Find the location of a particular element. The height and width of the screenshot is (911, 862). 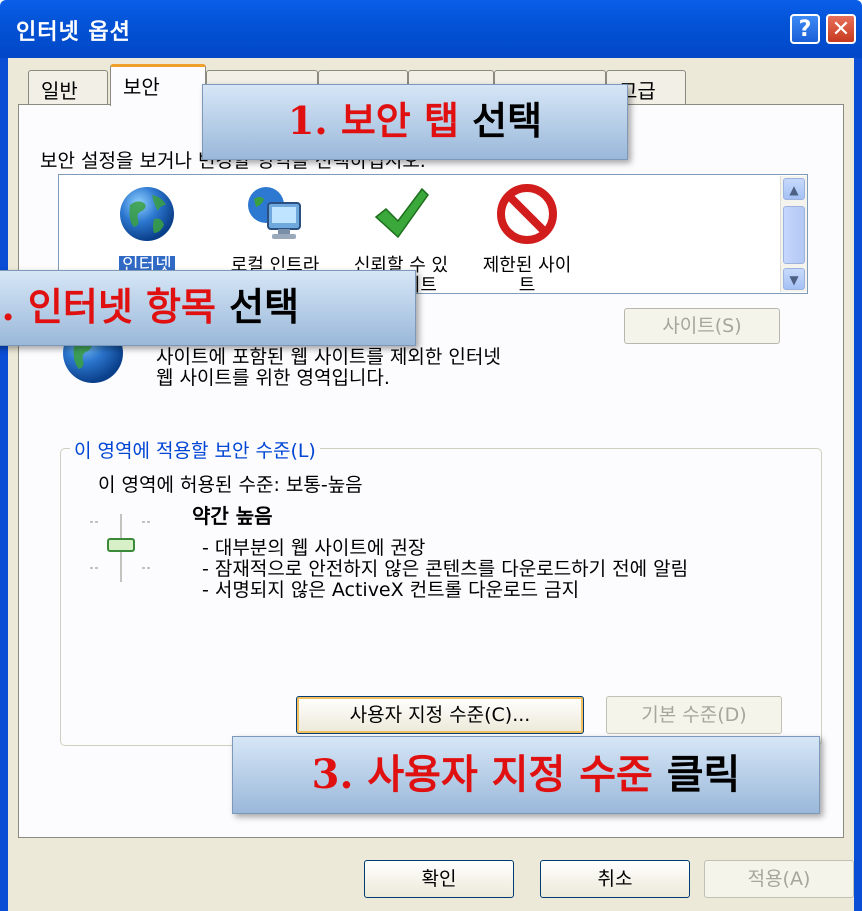

callout-step2-suffix: 선택 is located at coordinates (257, 306).